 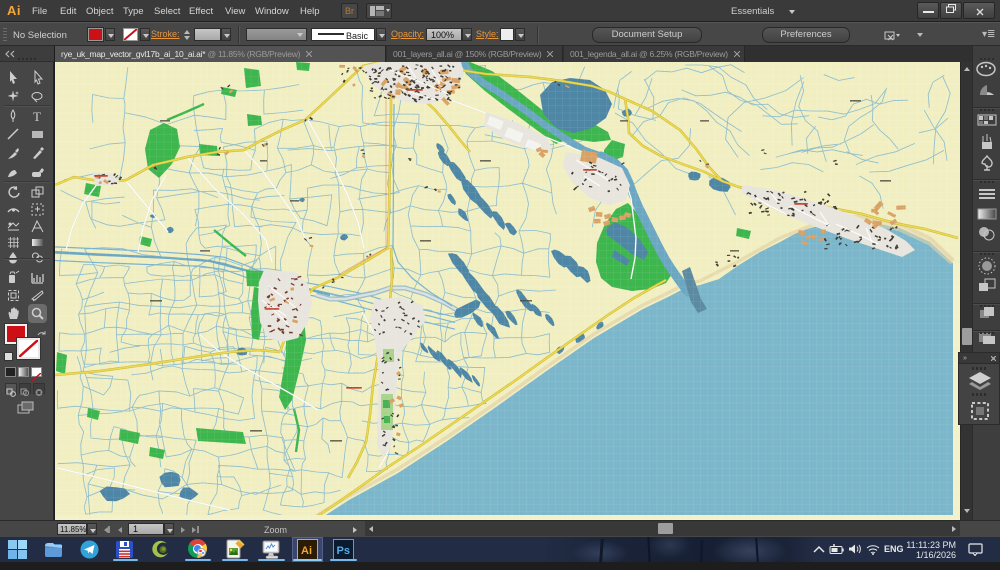 What do you see at coordinates (306, 551) in the screenshot?
I see `svg-text: Ai` at bounding box center [306, 551].